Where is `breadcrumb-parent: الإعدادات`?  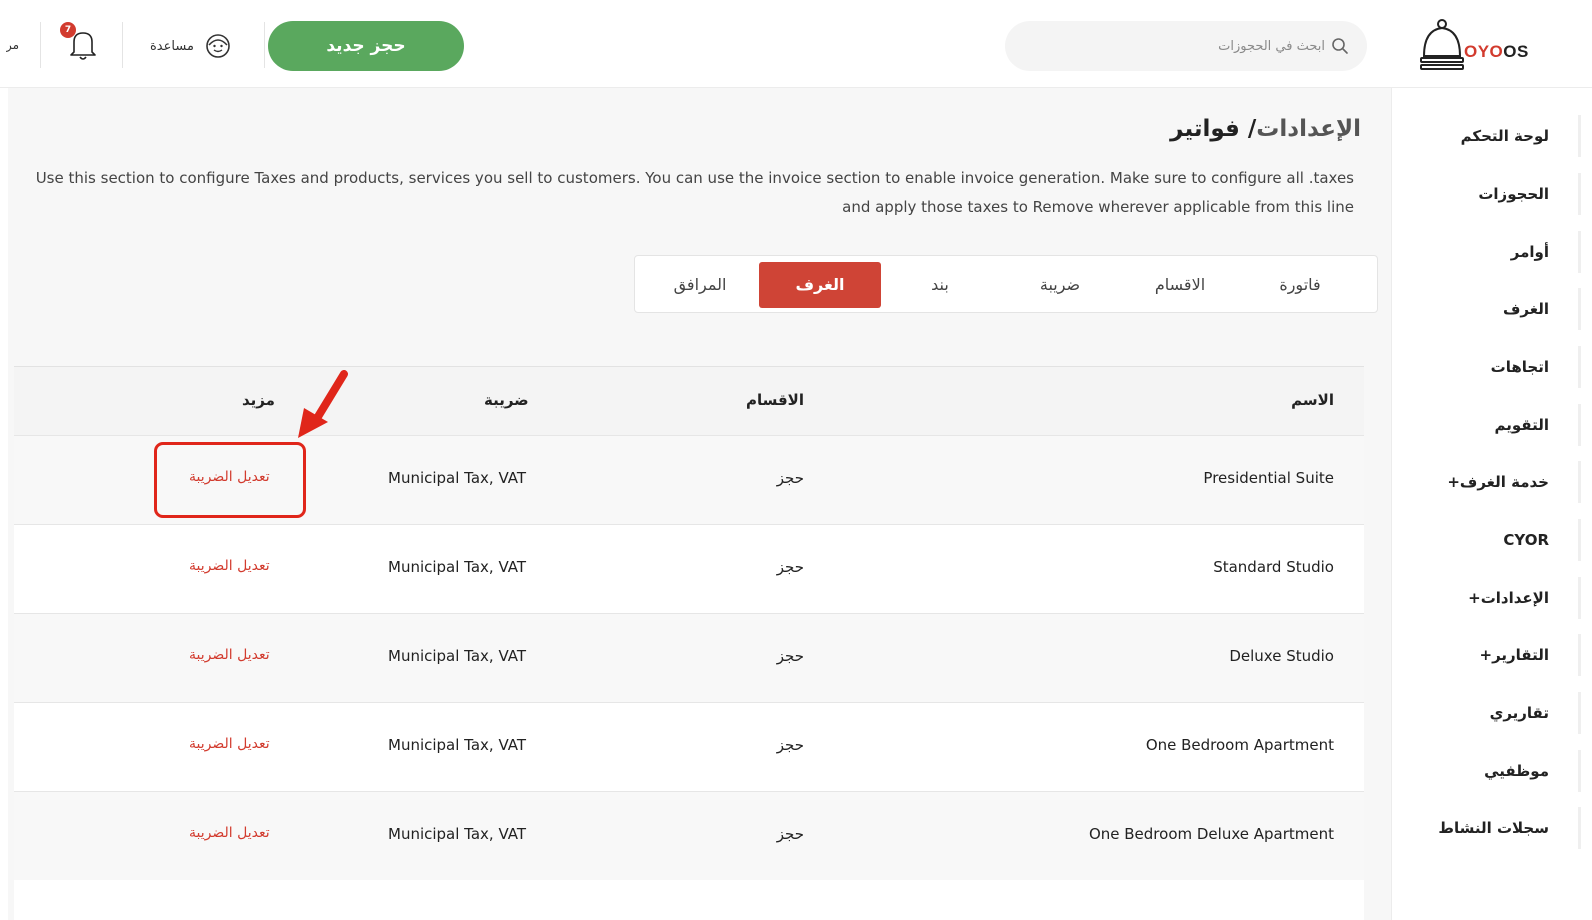
breadcrumb-parent: الإعدادات is located at coordinates (1308, 129).